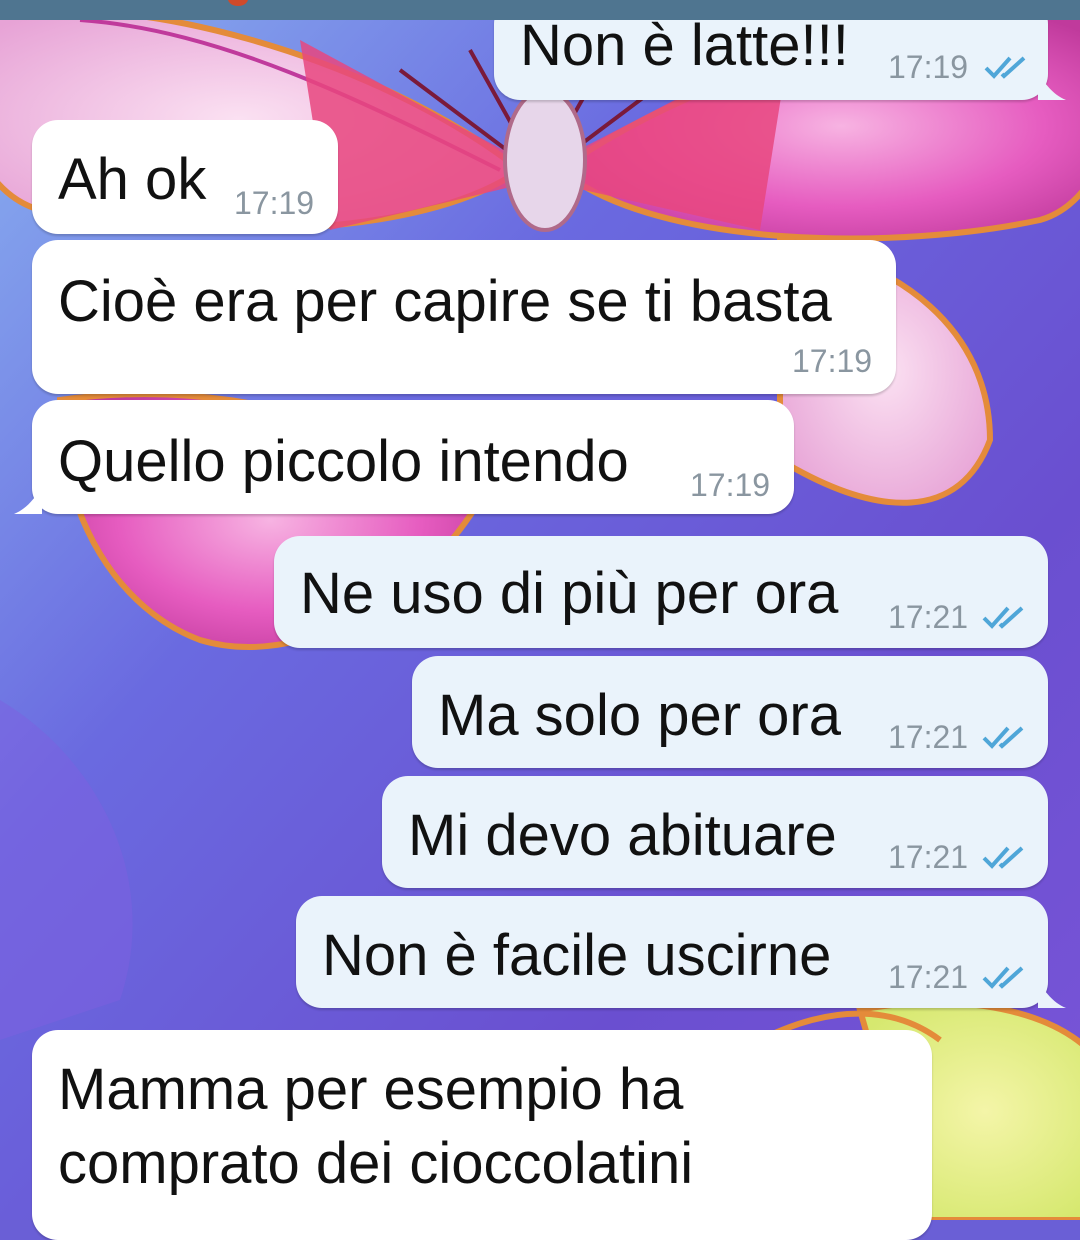 The image size is (1080, 1240). I want to click on message-incoming: Ah ok 17:19, so click(185, 177).